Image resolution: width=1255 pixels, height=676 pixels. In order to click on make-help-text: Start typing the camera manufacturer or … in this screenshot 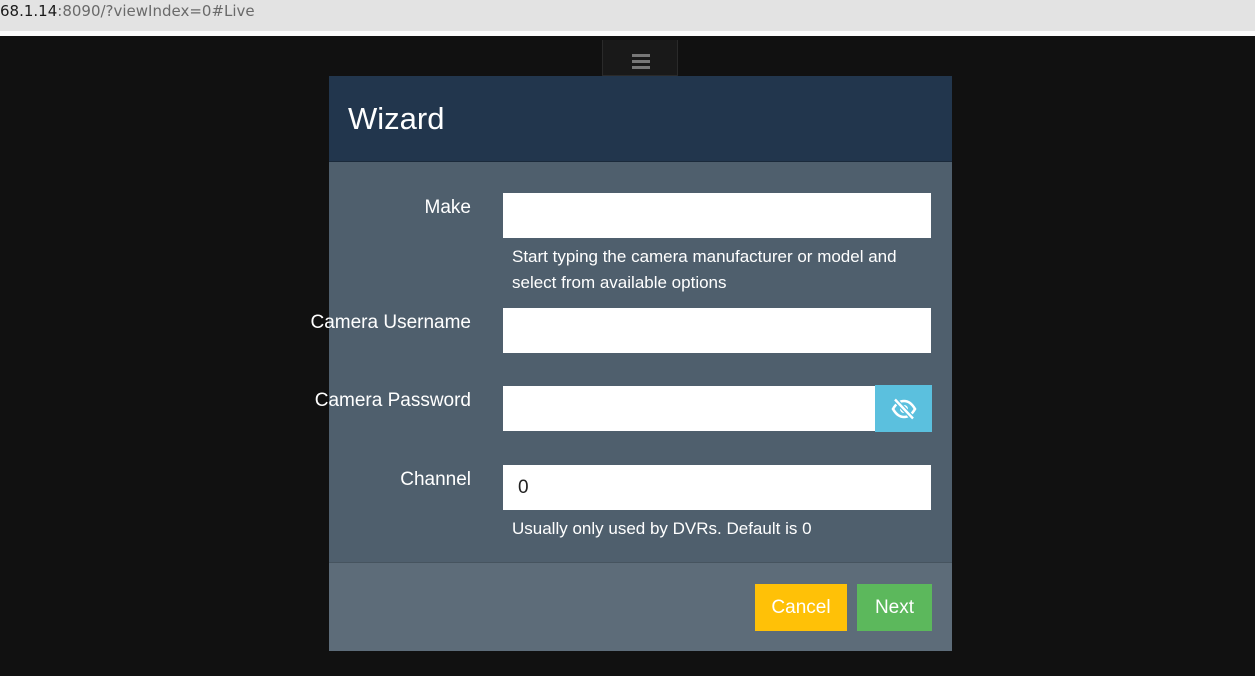, I will do `click(704, 269)`.